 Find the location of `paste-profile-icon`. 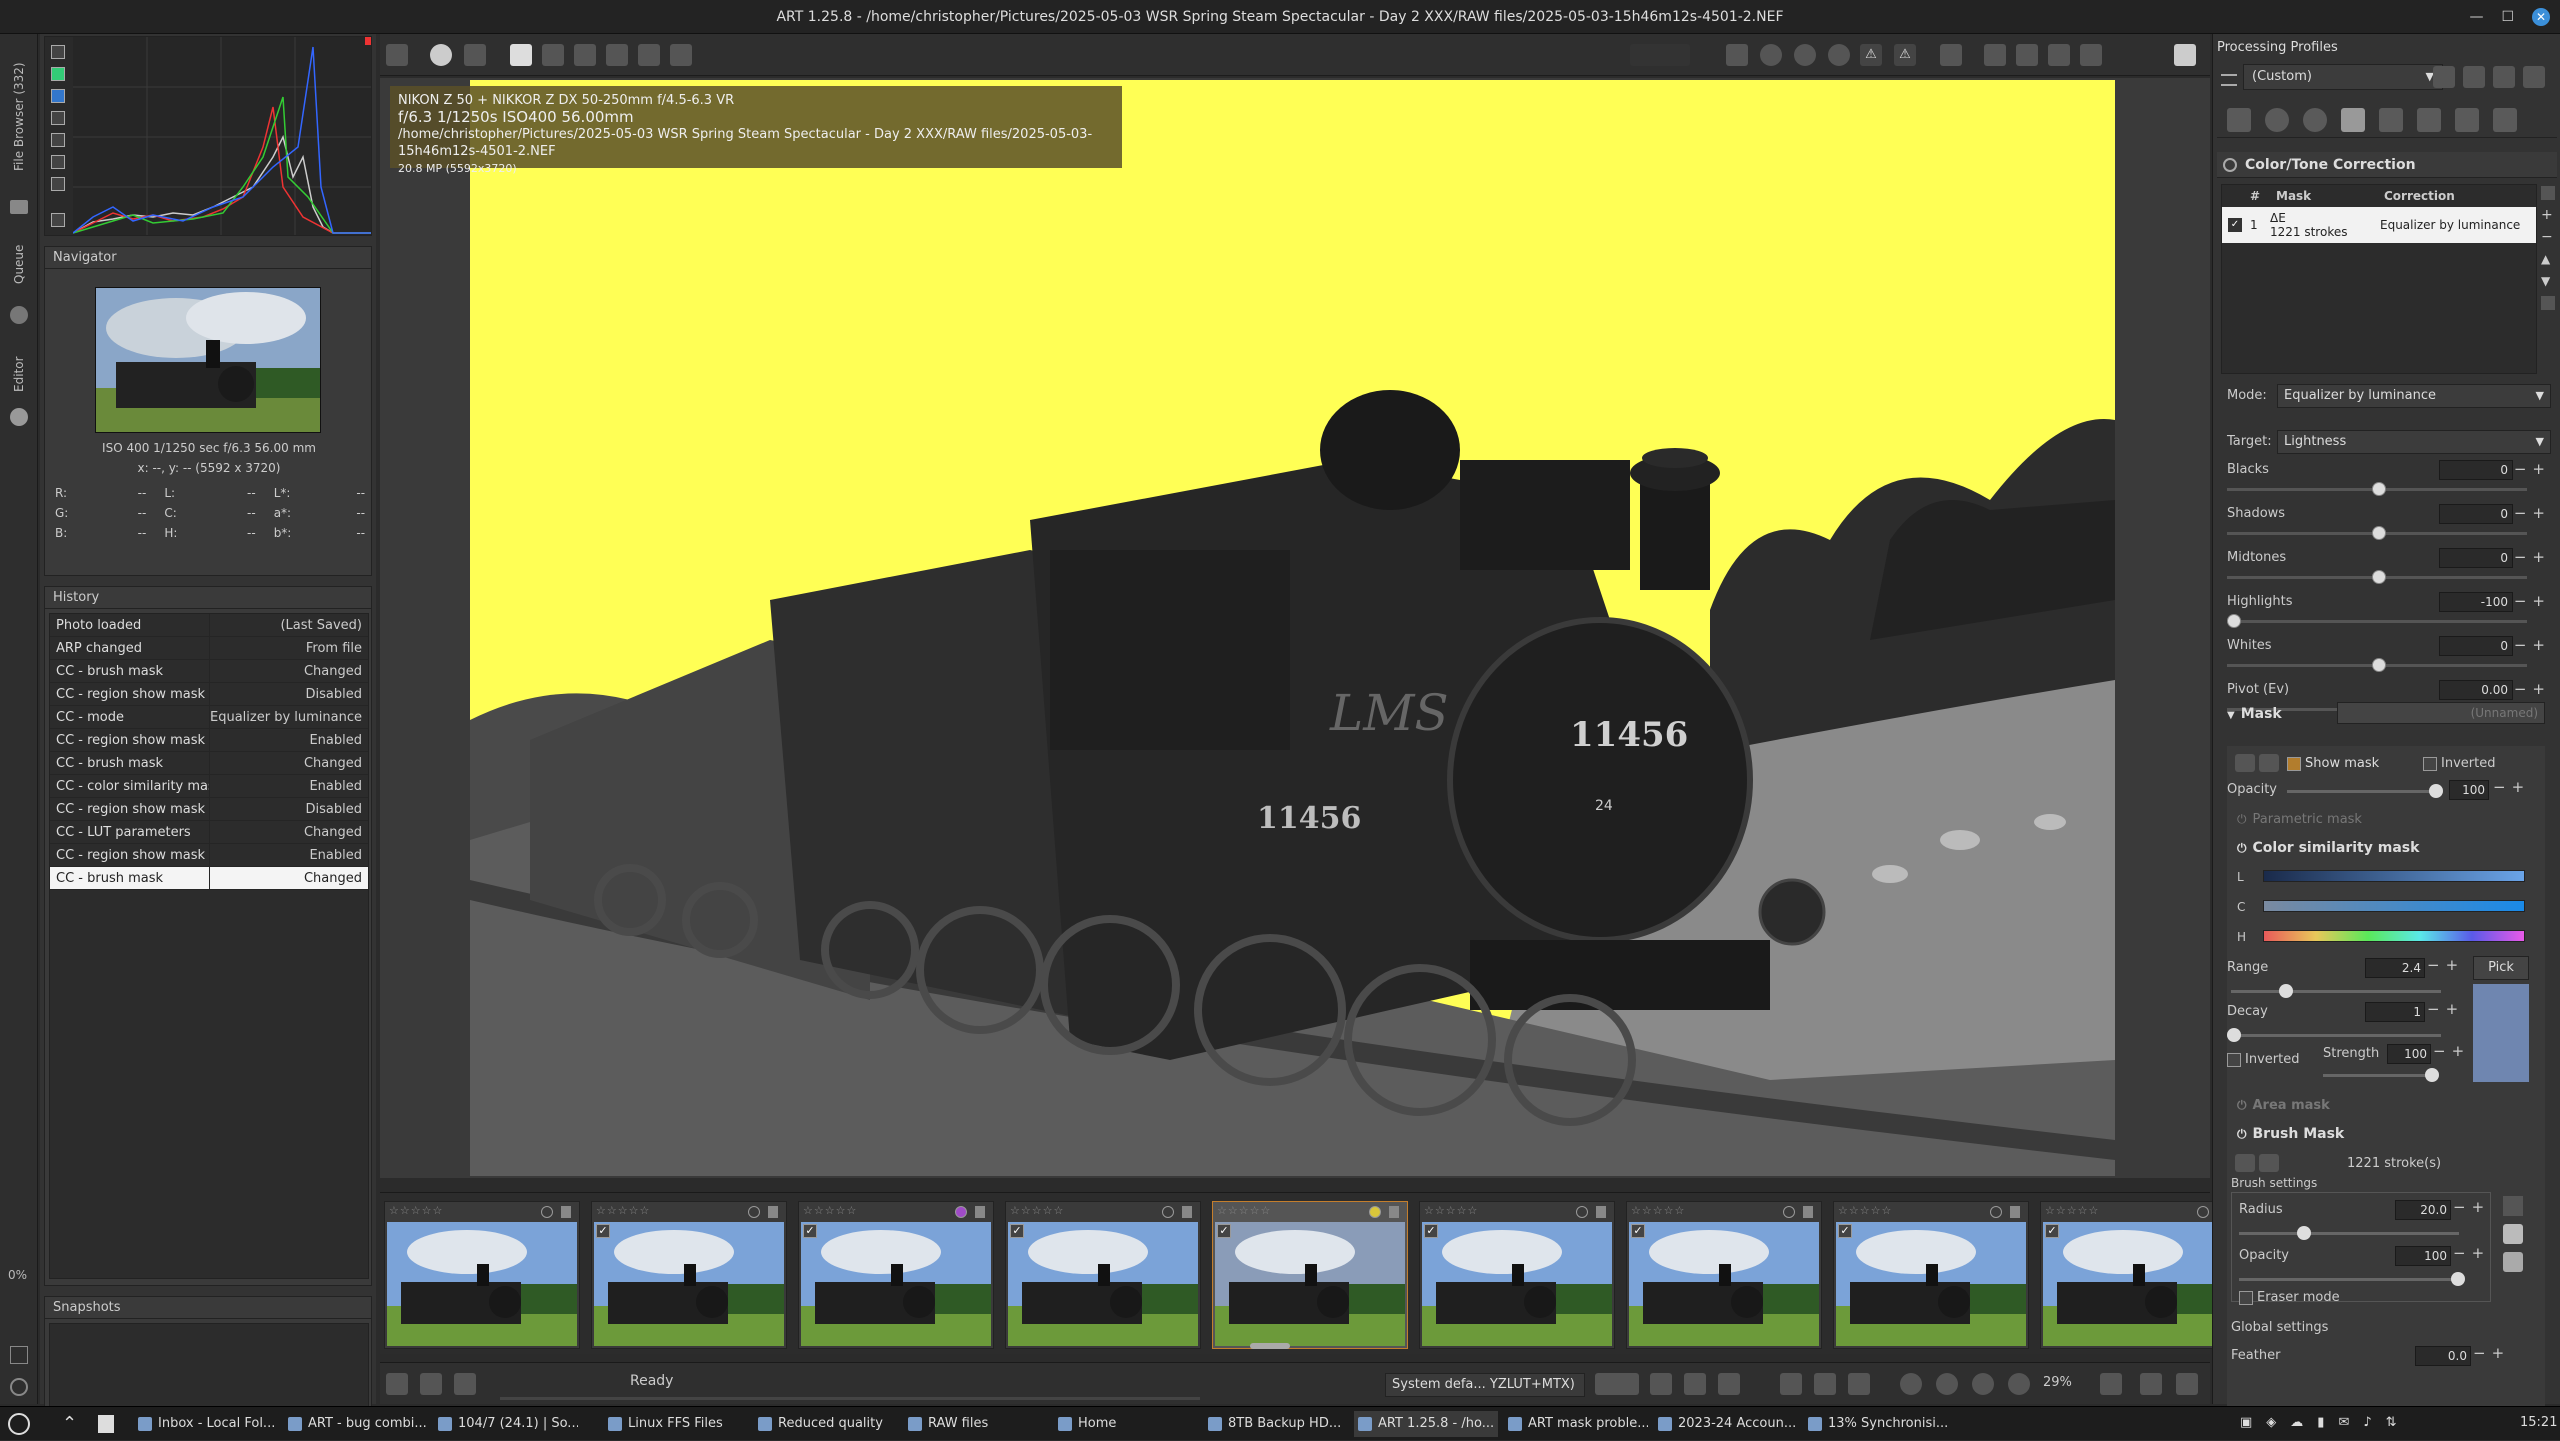

paste-profile-icon is located at coordinates (2534, 77).